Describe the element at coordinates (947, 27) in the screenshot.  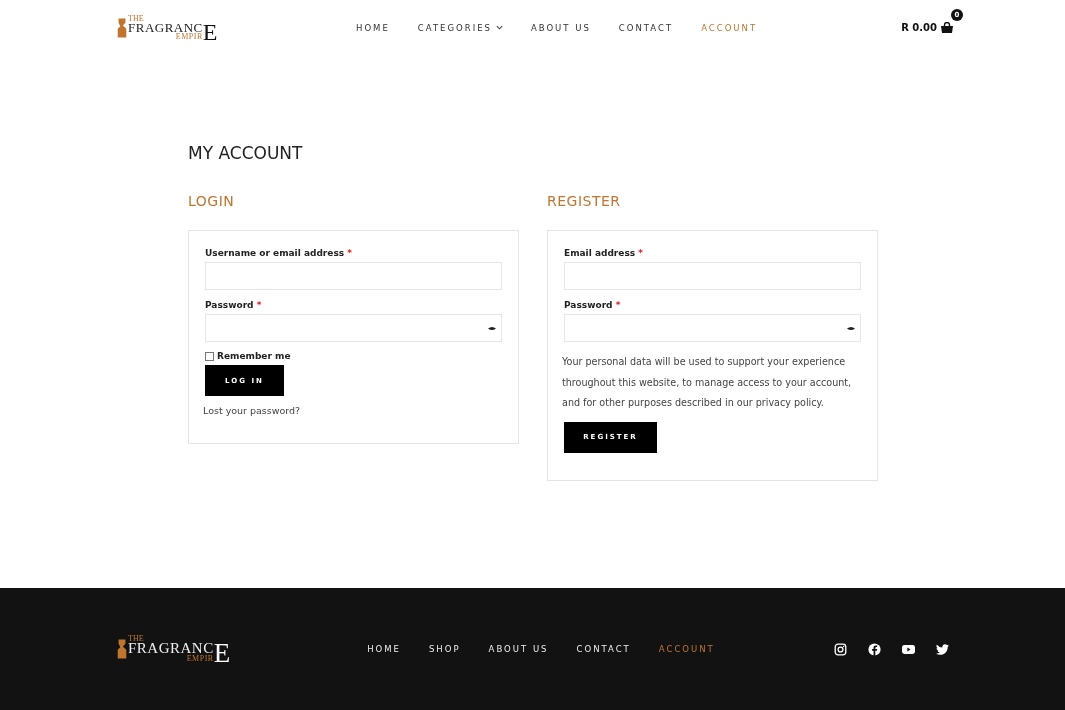
I see `shopping-bag-icon` at that location.